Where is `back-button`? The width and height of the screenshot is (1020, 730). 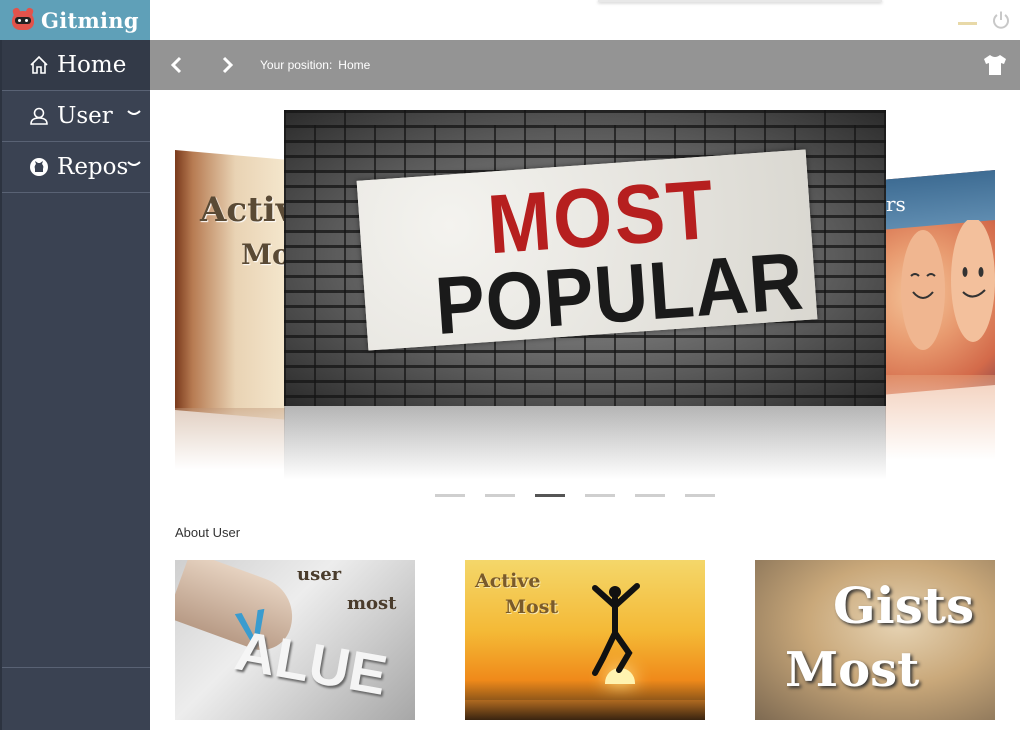
back-button is located at coordinates (177, 65).